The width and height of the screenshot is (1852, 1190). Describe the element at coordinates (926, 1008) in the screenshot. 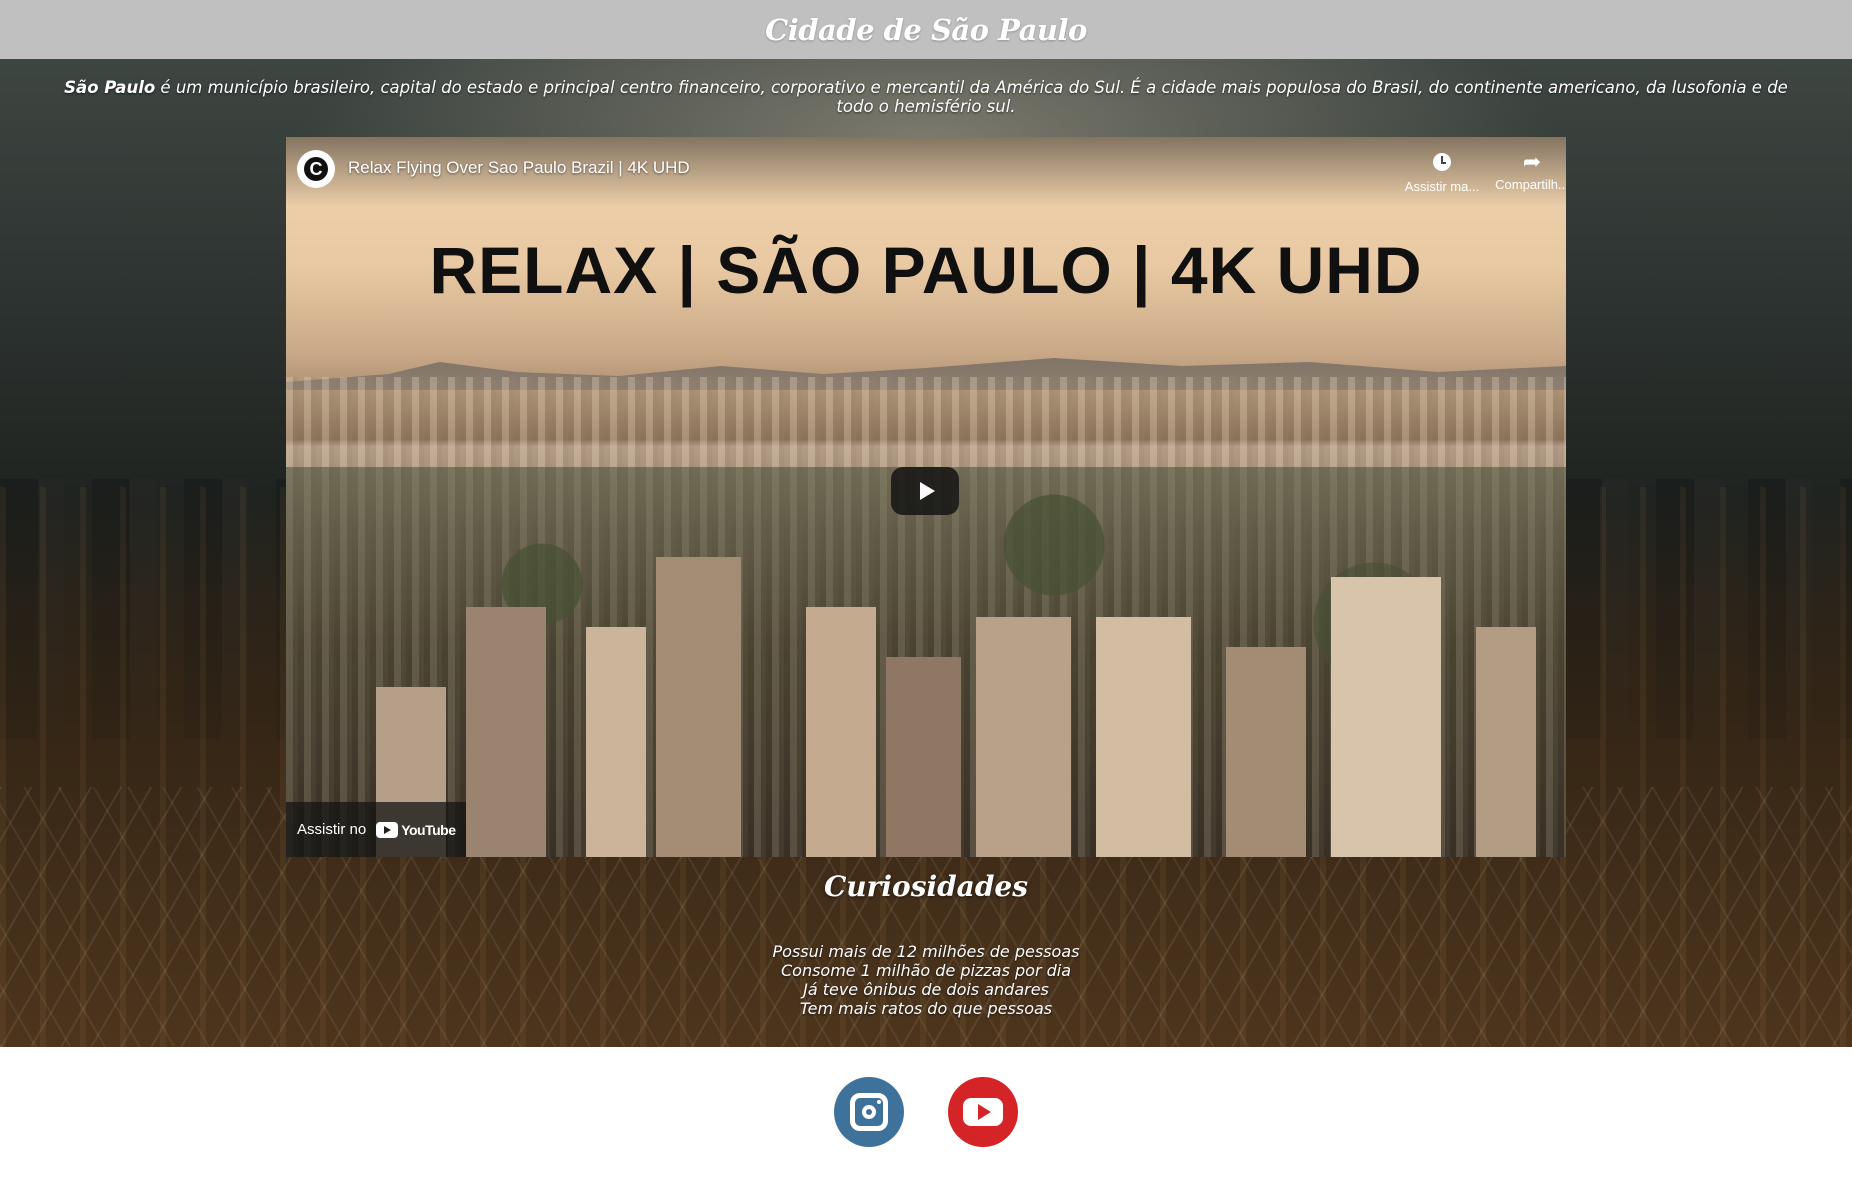

I see `list-item: Tem mais ratos do que pessoas` at that location.